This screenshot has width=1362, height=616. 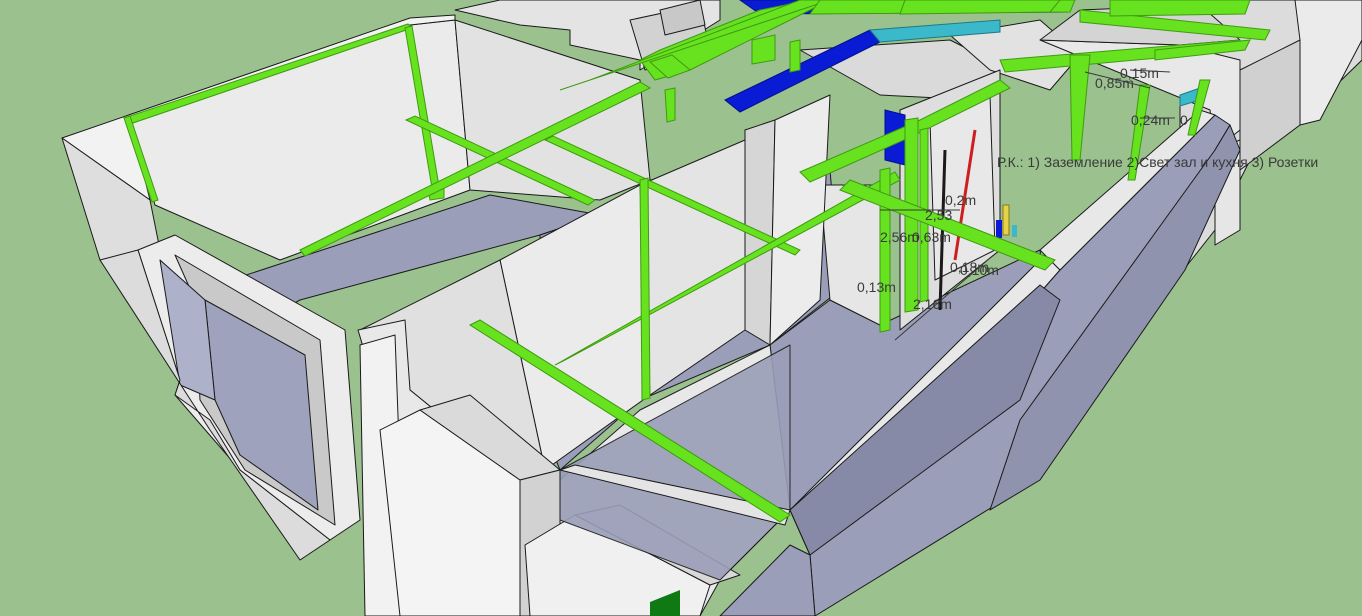 I want to click on dim-0-24-tail: 0, so click(x=1184, y=120).